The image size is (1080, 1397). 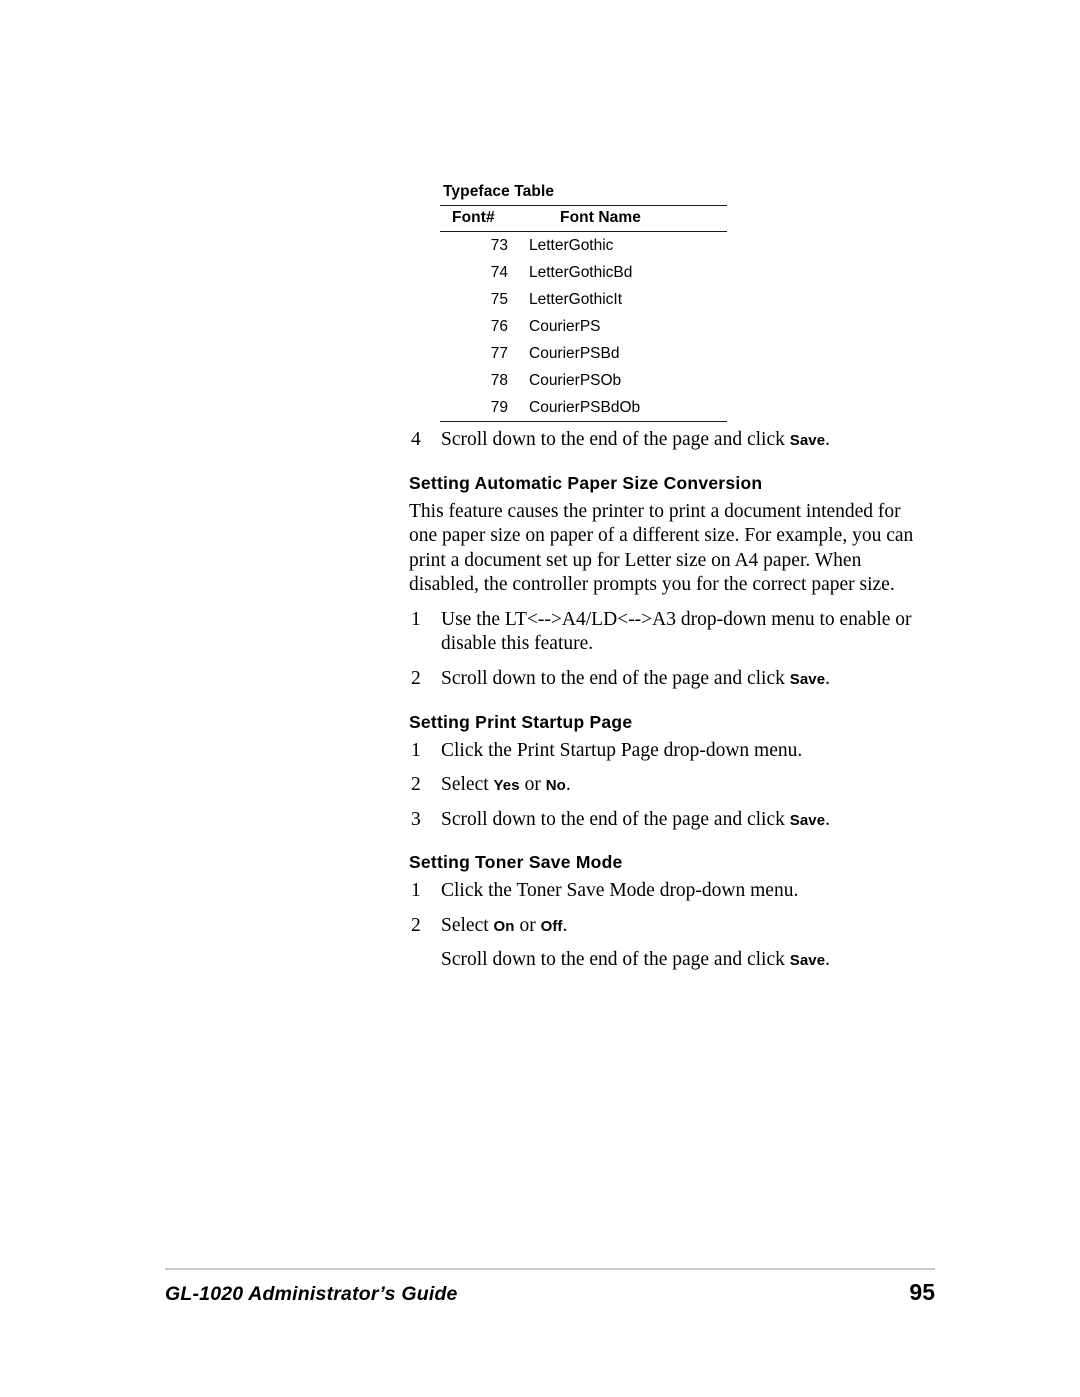 What do you see at coordinates (575, 380) in the screenshot?
I see `cell-font-name: CourierPSOb` at bounding box center [575, 380].